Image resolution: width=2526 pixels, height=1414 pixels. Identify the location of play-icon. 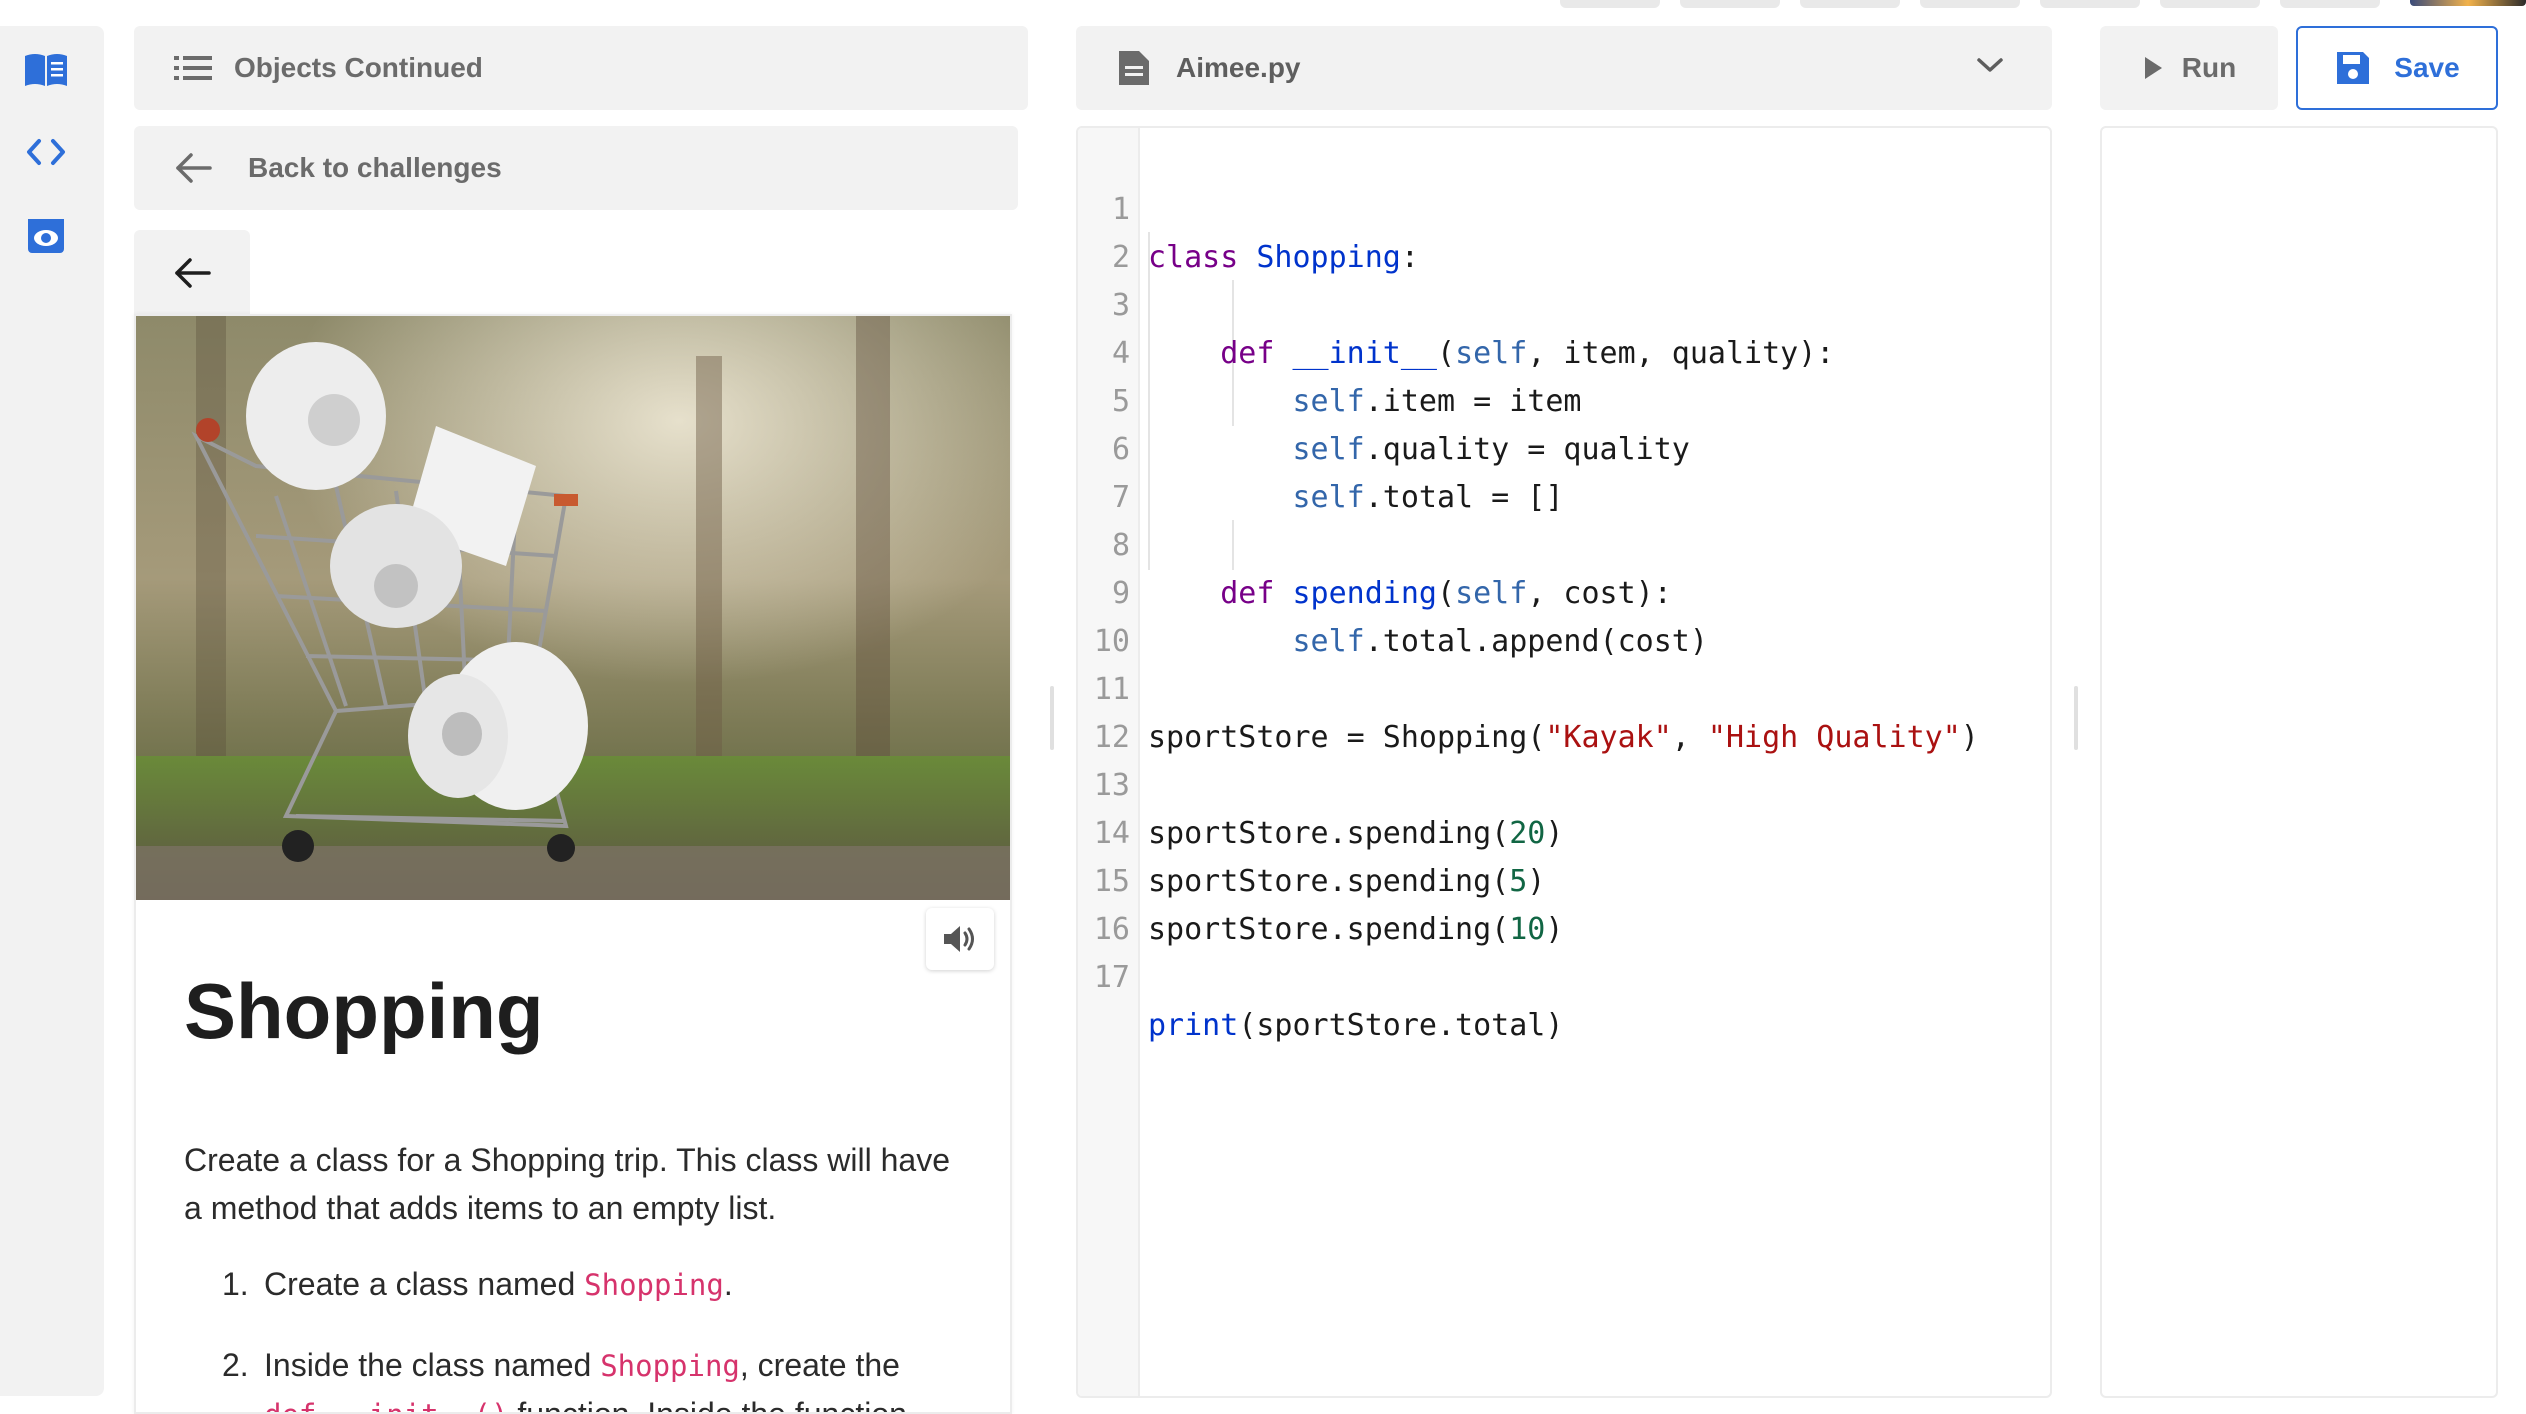
(2153, 68).